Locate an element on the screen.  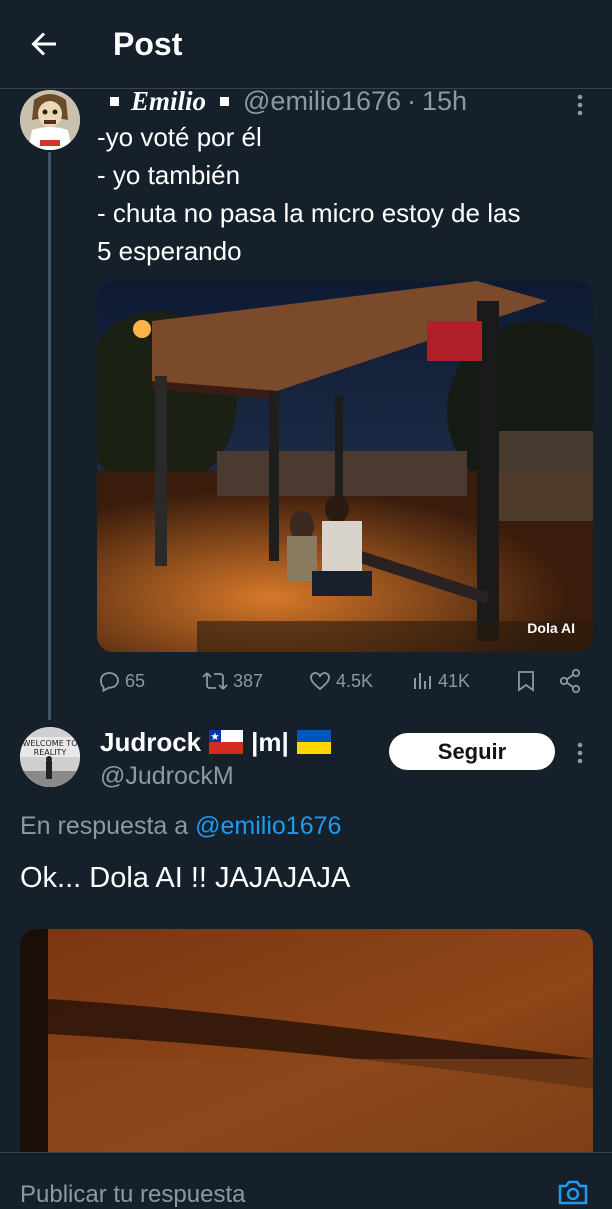
reply-composer-bar: Publicar tu respuesta is located at coordinates (306, 1180).